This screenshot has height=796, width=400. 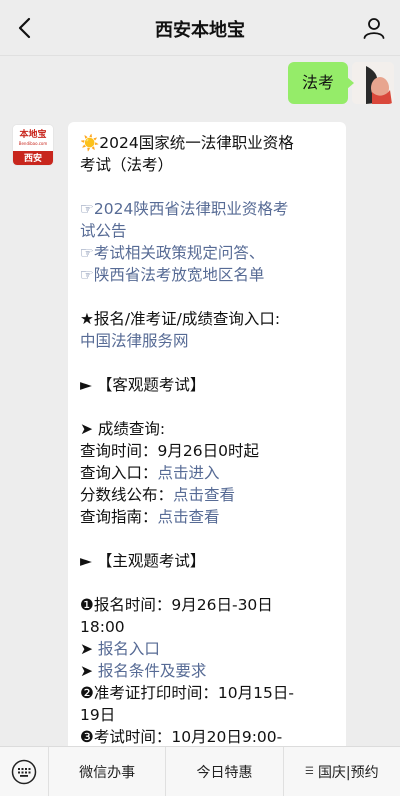 I want to click on top-bar: 西安本地宝, so click(x=200, y=28).